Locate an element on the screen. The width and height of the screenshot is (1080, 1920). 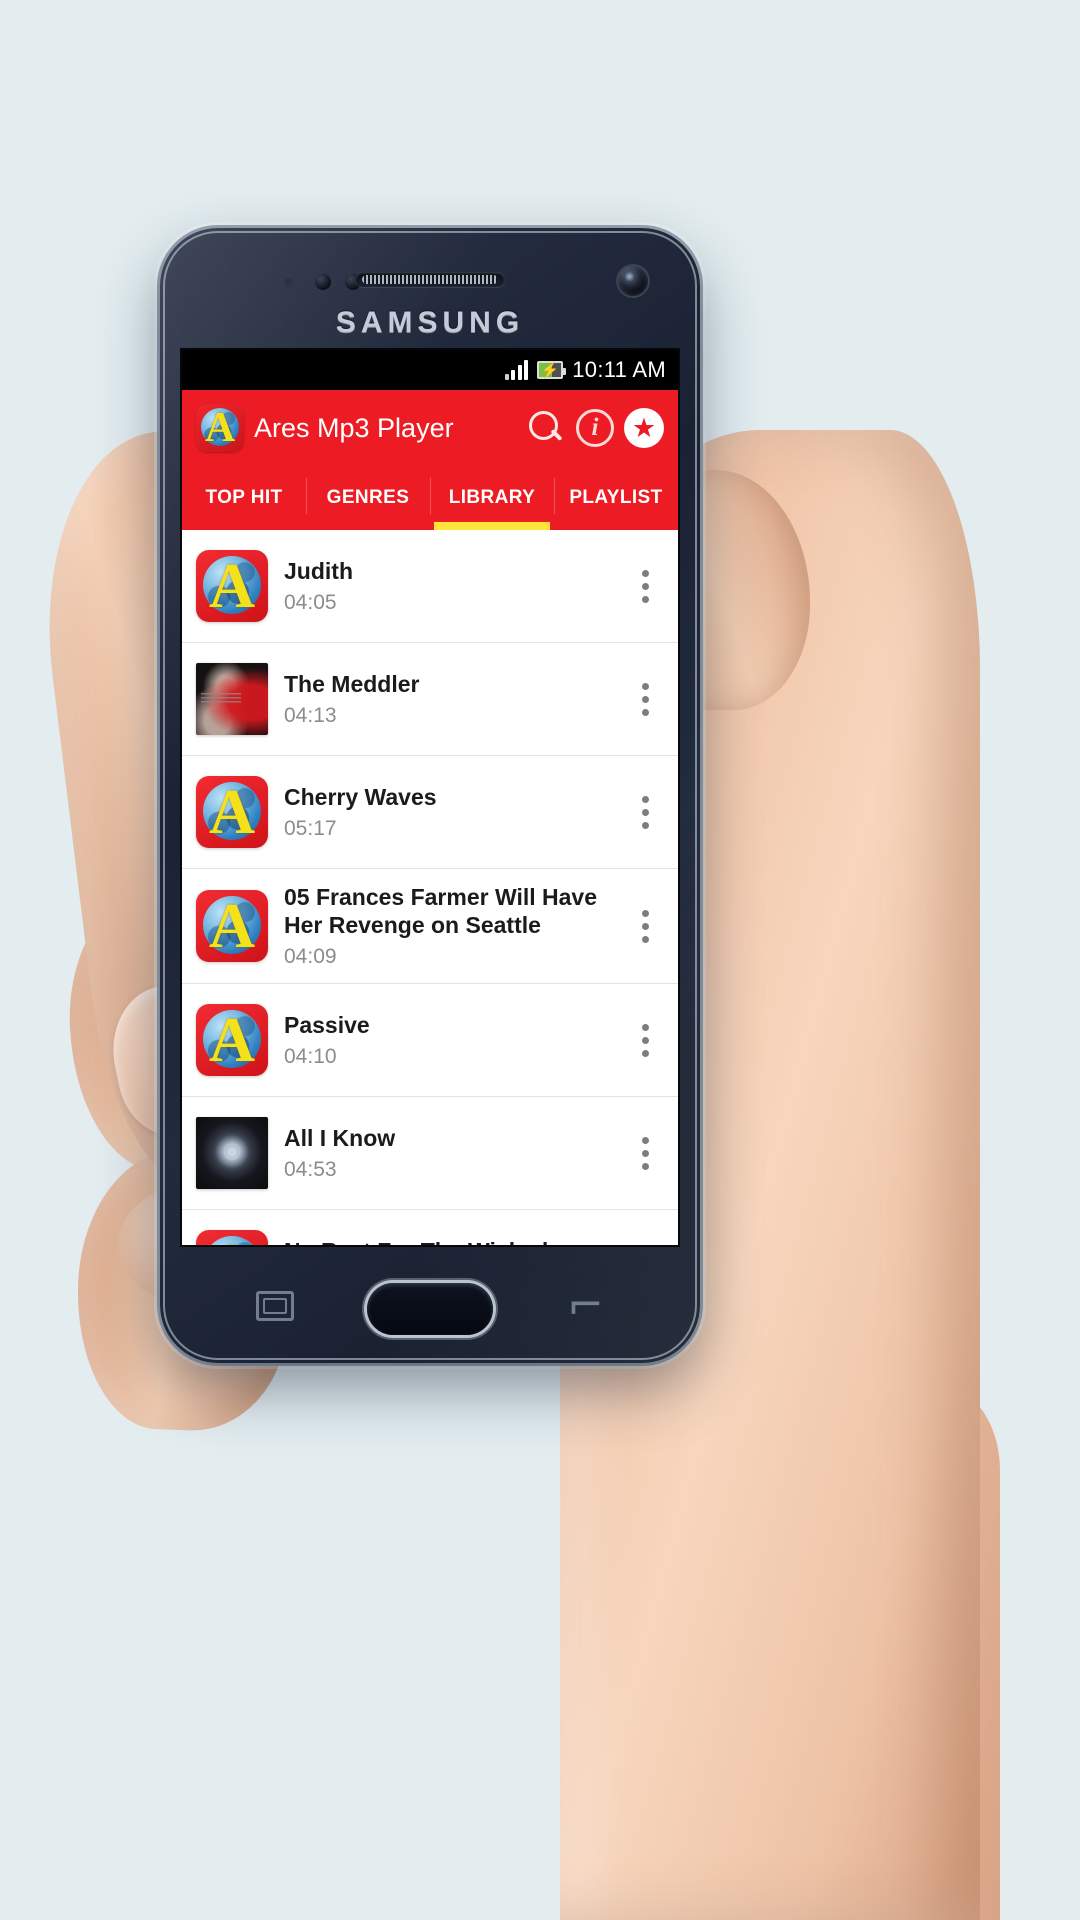
tab-top-hit: TOP HIT is located at coordinates (244, 498).